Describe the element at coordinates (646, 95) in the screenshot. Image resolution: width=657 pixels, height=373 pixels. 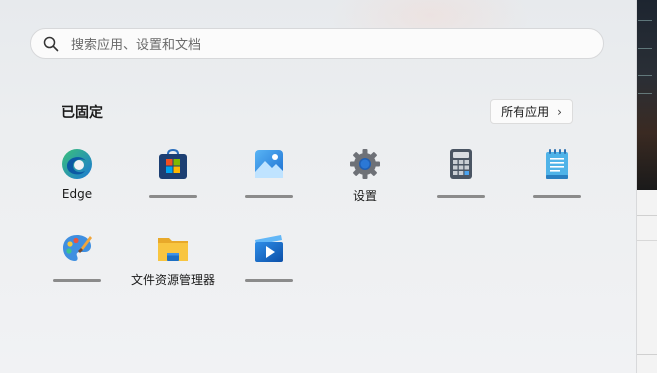
I see `background-window-dark-area` at that location.